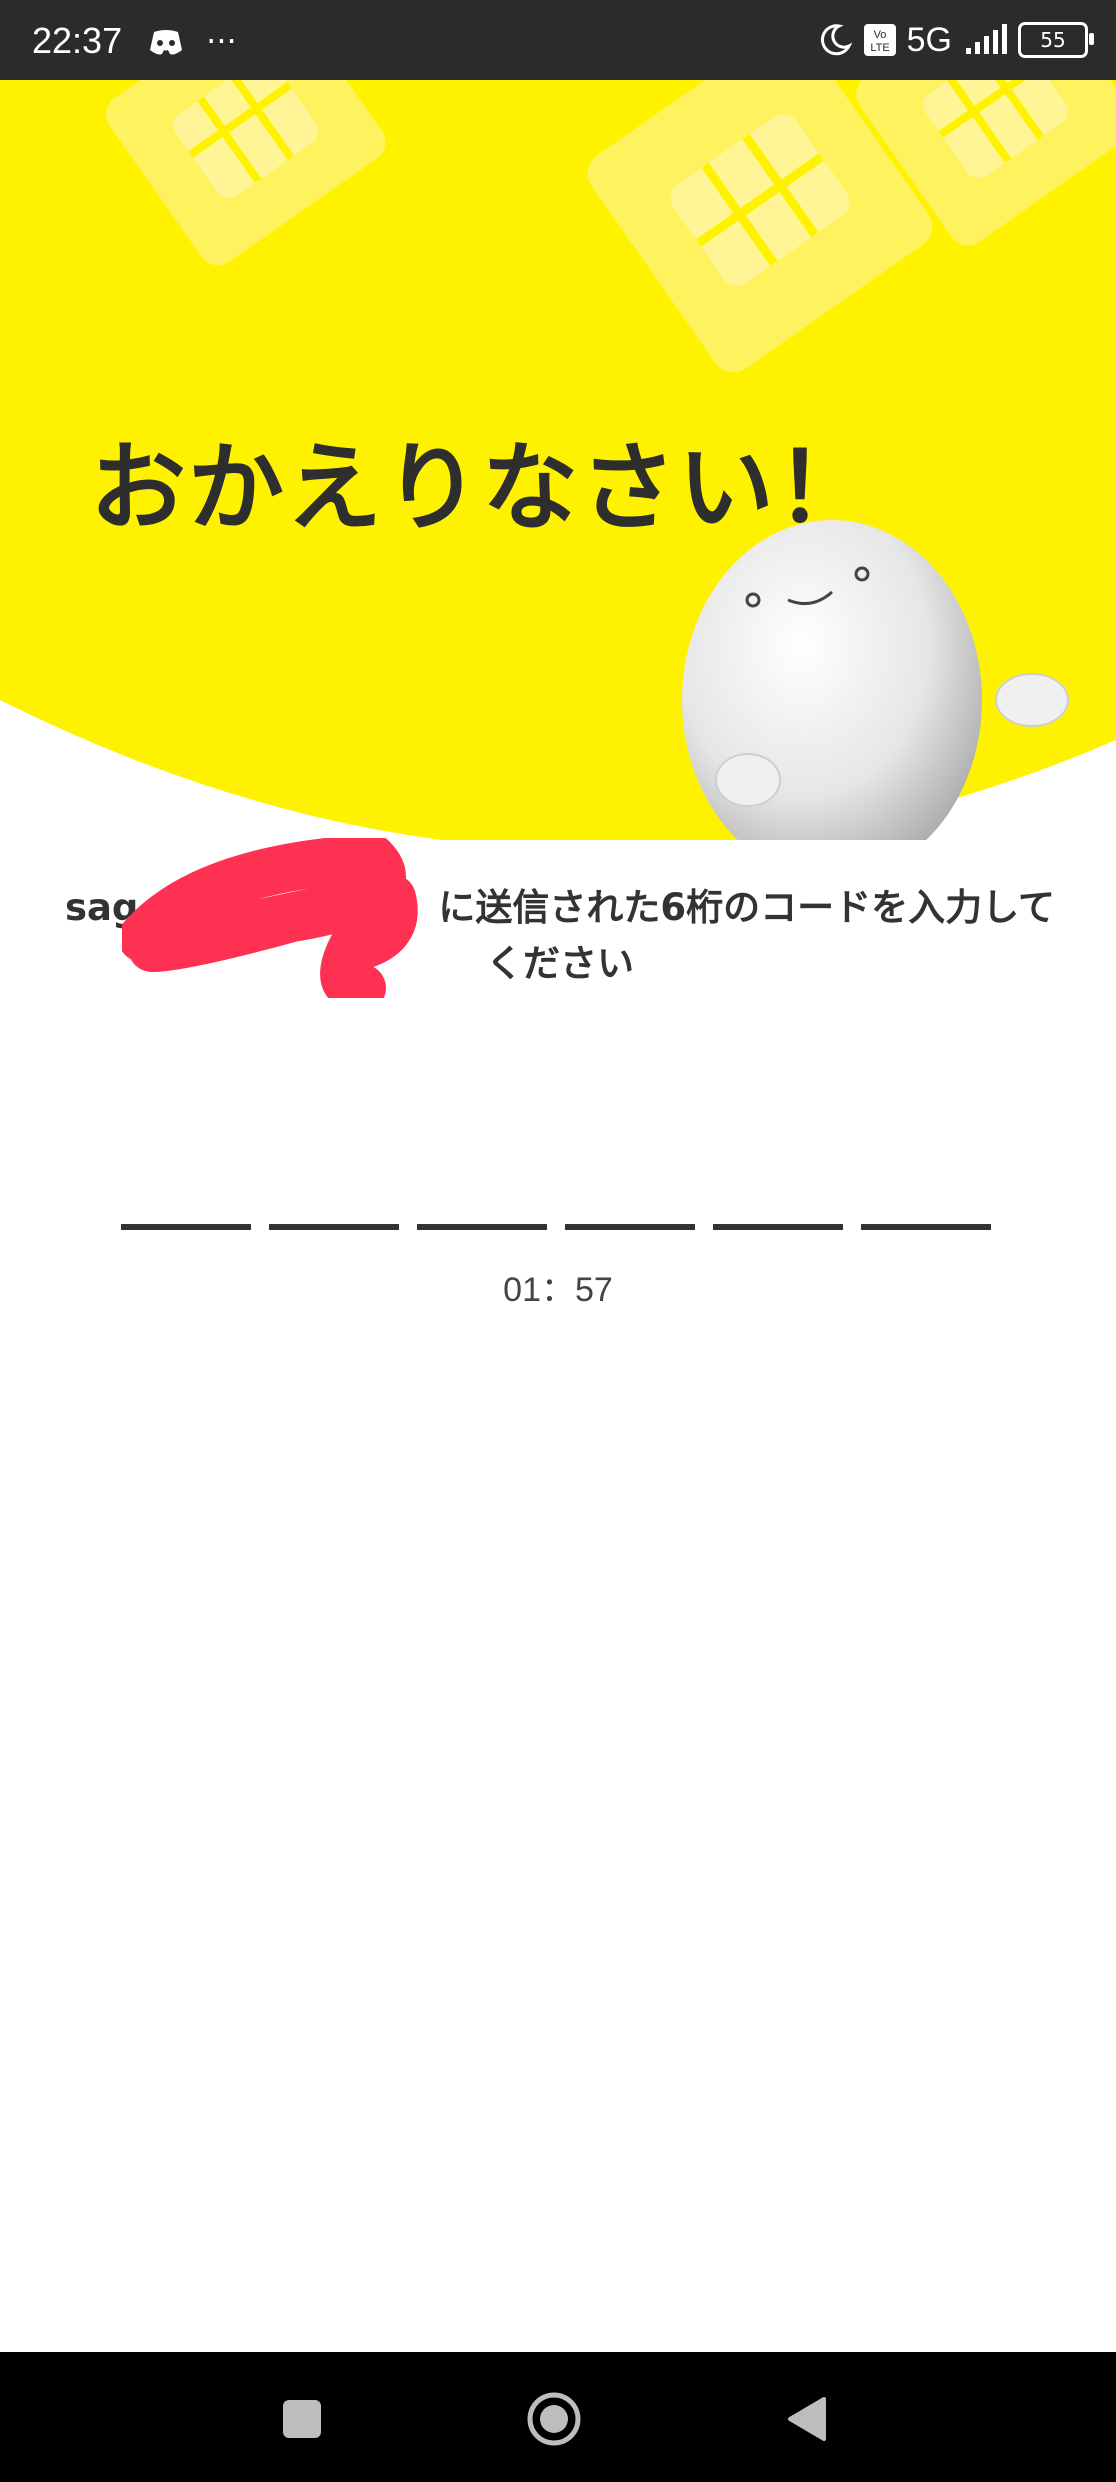  I want to click on notification-icons: ···, so click(192, 41).